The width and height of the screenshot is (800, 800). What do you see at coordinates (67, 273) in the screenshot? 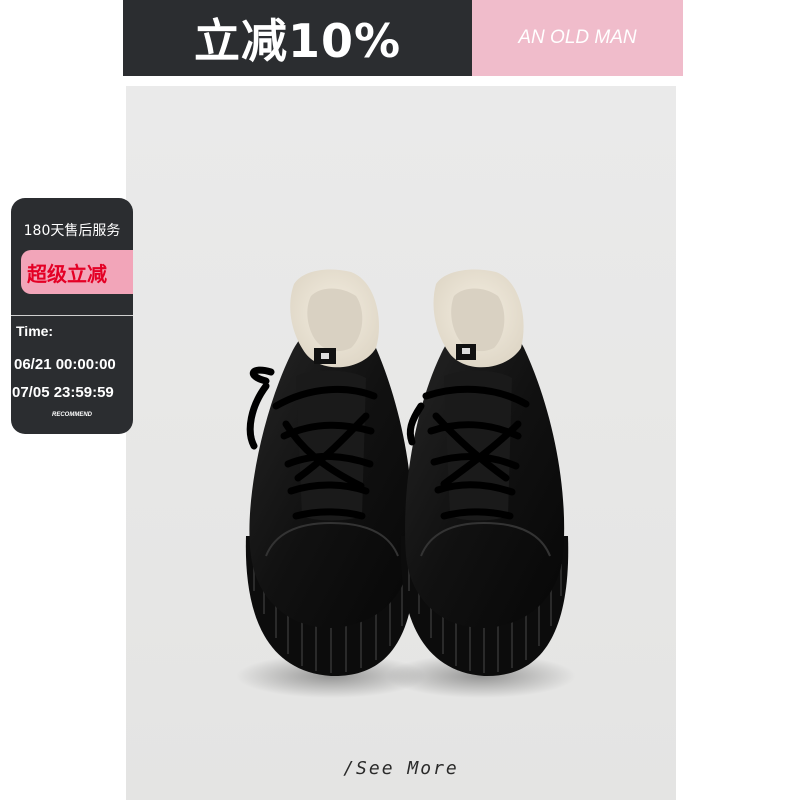
I see `super-discount-text: 超级立减` at bounding box center [67, 273].